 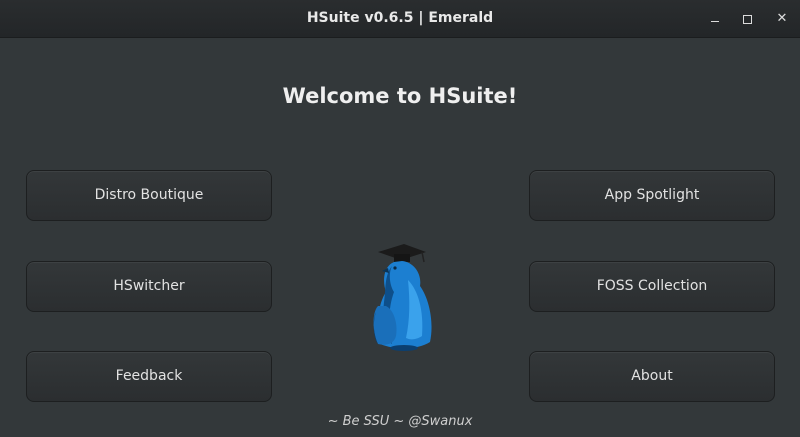 I want to click on close-icon: ✕, so click(x=782, y=19).